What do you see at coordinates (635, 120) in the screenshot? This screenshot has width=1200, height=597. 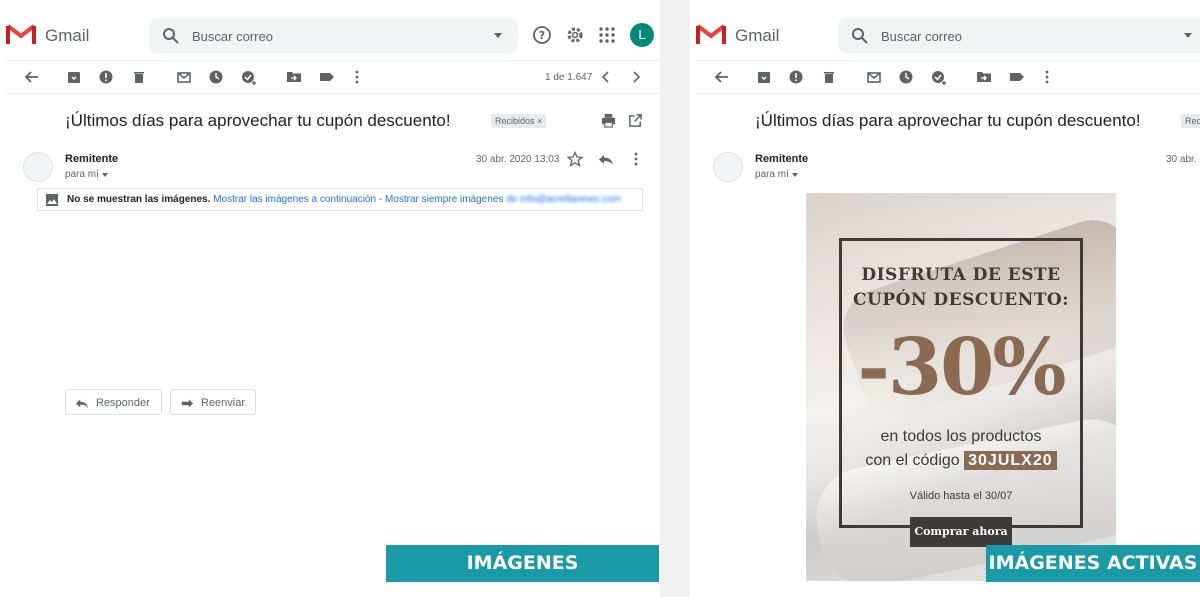 I see `open-new-window-icon` at bounding box center [635, 120].